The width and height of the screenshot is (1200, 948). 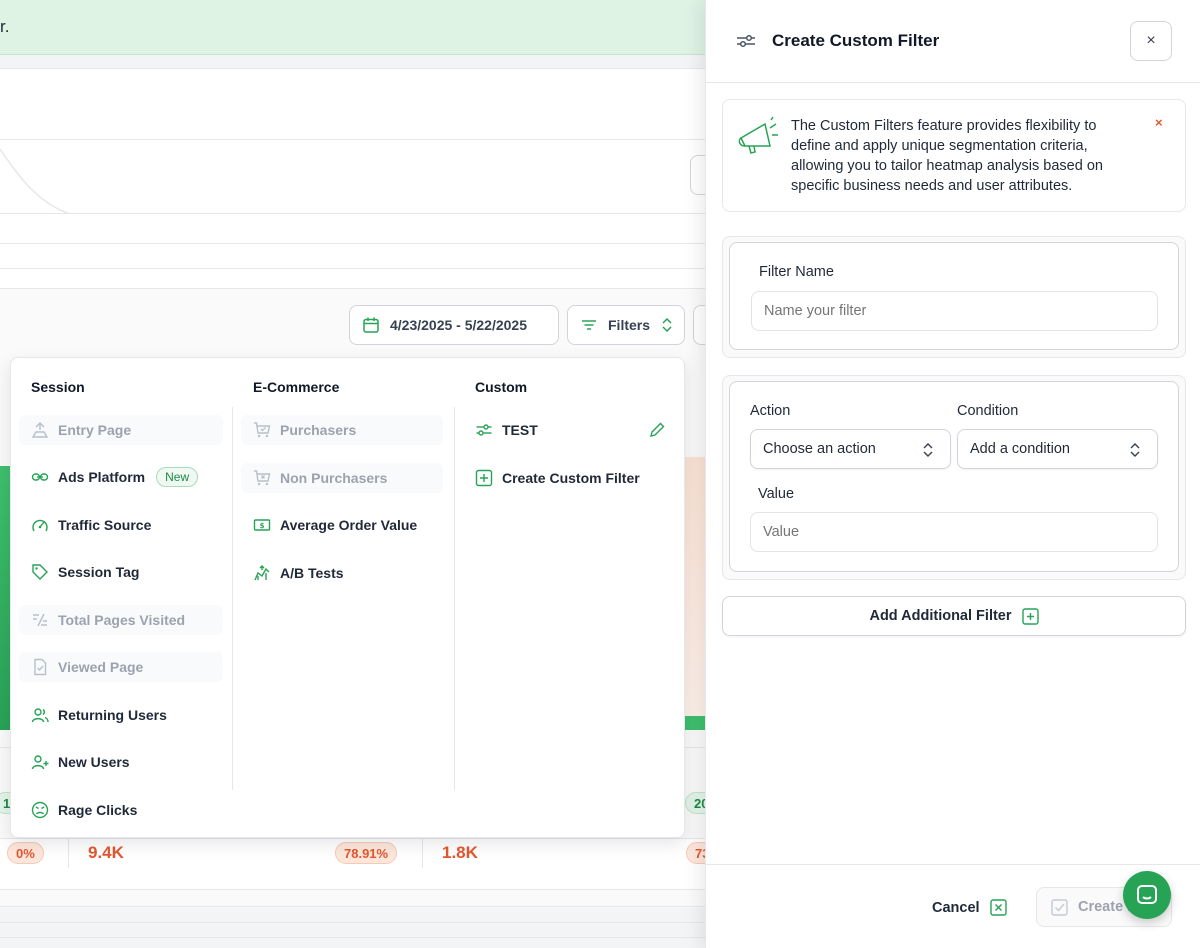 I want to click on link-icon, so click(x=40, y=477).